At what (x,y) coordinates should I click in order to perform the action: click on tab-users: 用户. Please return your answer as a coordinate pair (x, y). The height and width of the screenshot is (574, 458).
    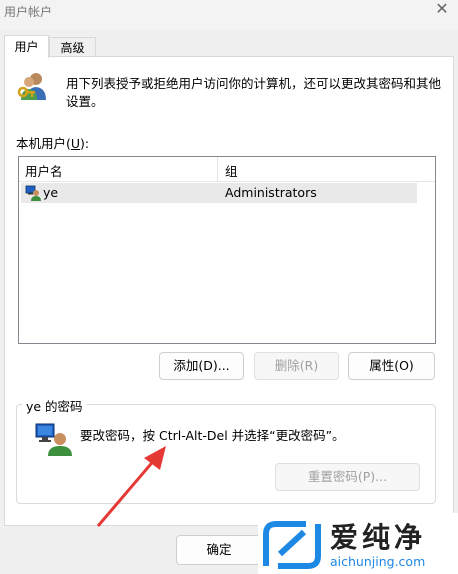
    Looking at the image, I should click on (26, 46).